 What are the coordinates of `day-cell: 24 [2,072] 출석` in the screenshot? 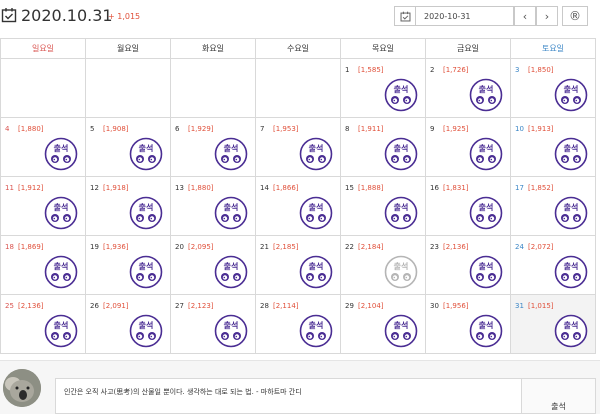 It's located at (553, 265).